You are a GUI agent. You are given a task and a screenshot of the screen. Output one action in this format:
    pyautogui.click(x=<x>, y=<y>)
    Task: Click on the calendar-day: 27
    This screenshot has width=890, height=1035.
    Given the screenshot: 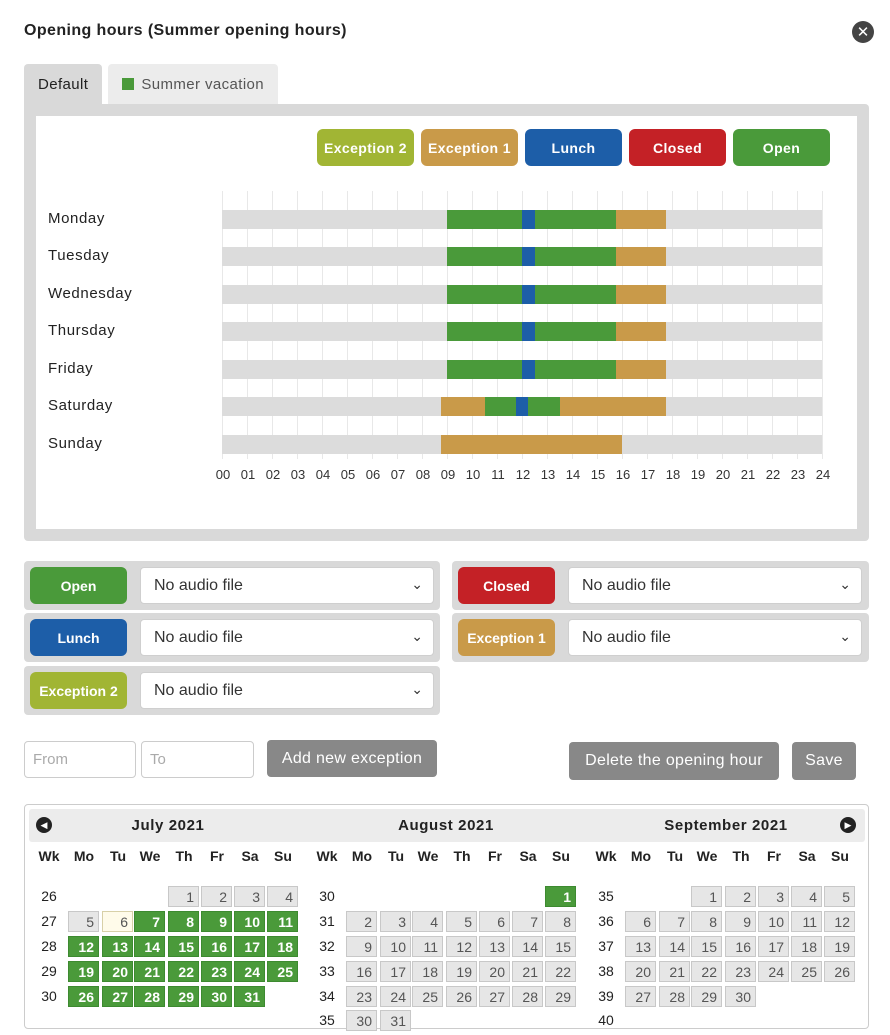 What is the action you would take?
    pyautogui.click(x=117, y=996)
    